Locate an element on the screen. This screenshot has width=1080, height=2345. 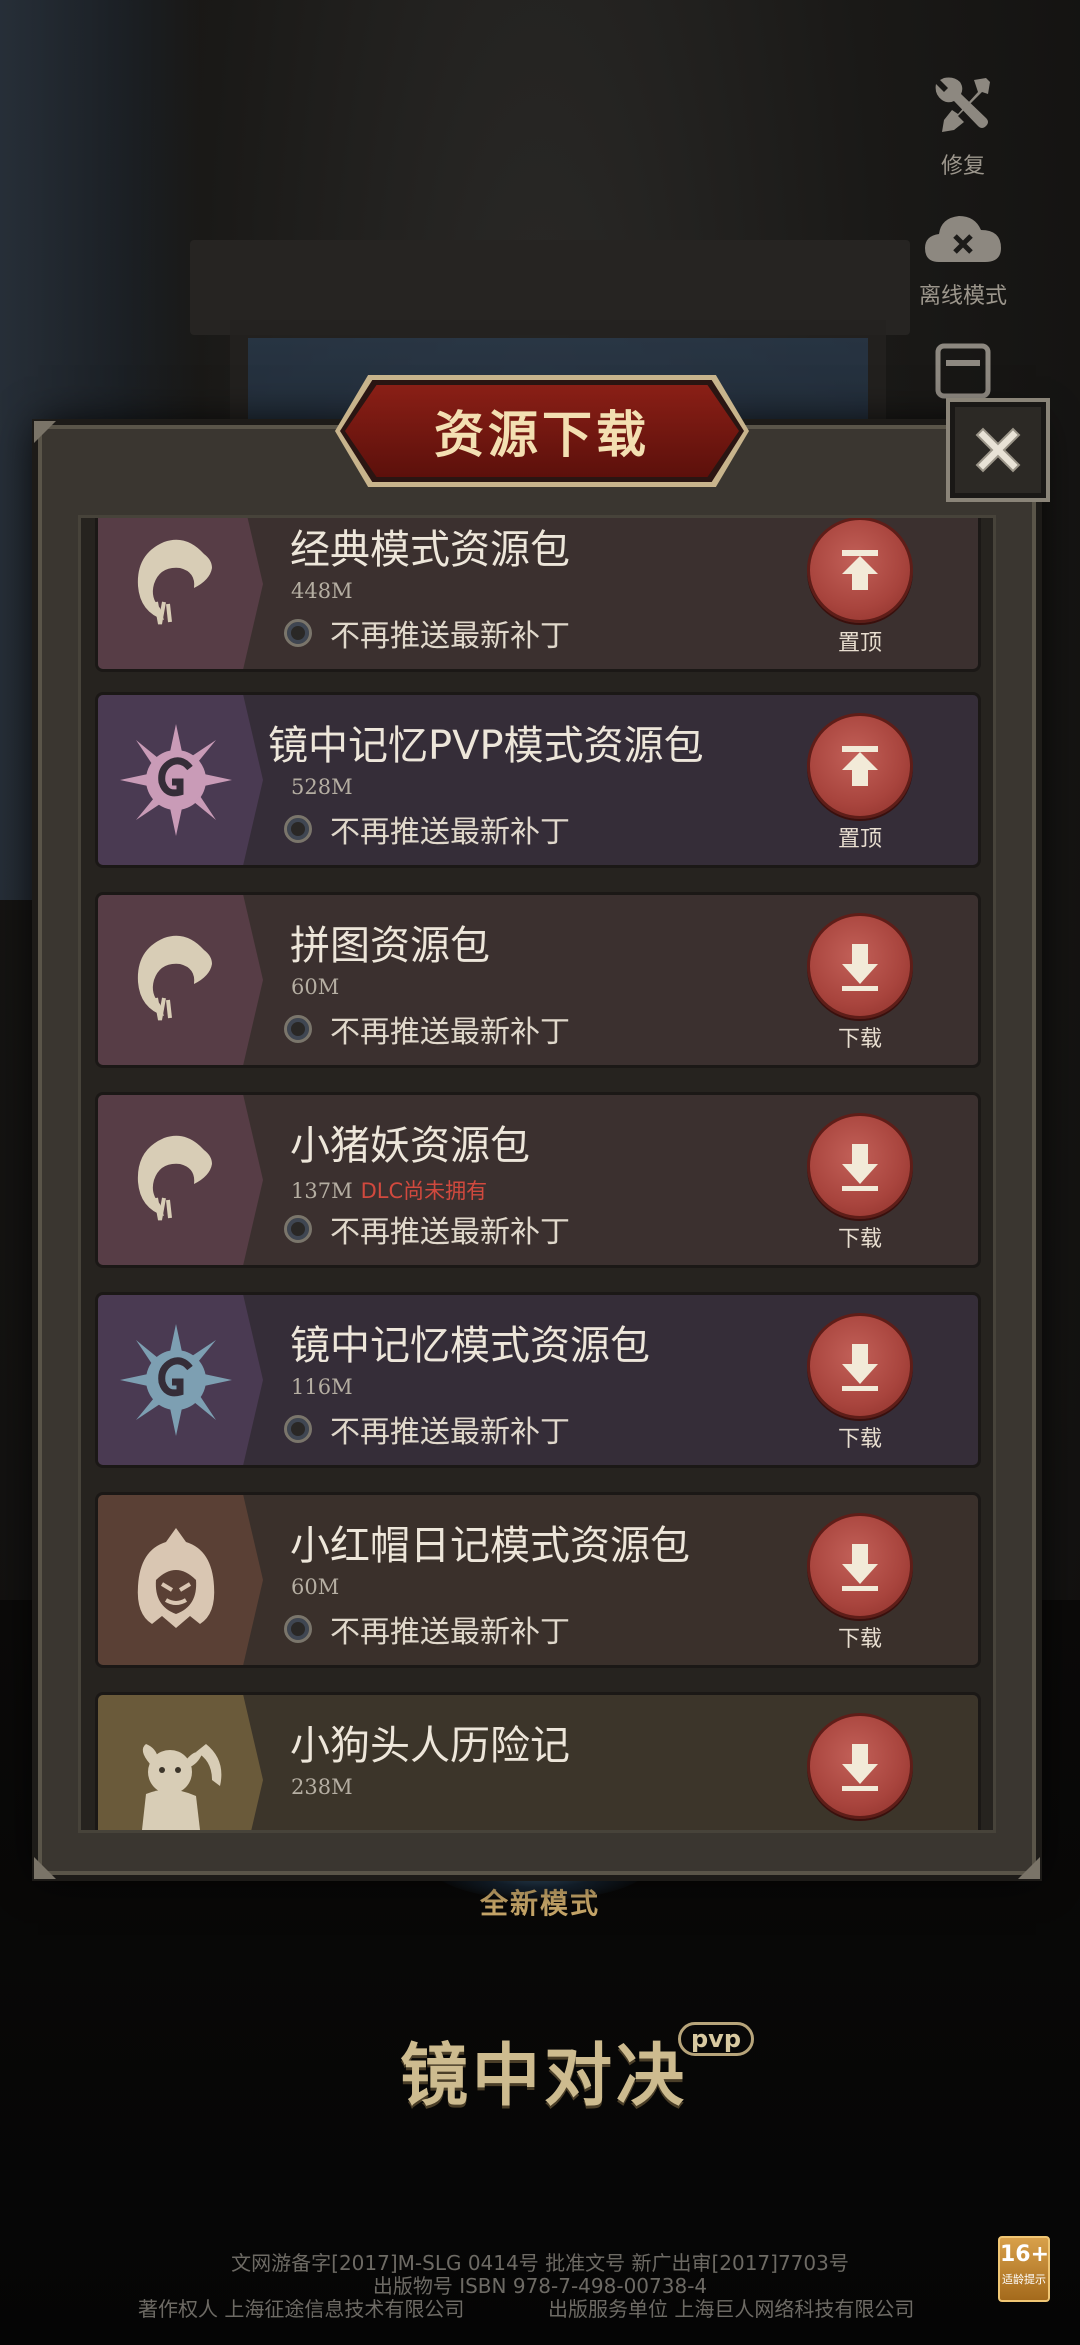
item-size: 448M is located at coordinates (322, 591).